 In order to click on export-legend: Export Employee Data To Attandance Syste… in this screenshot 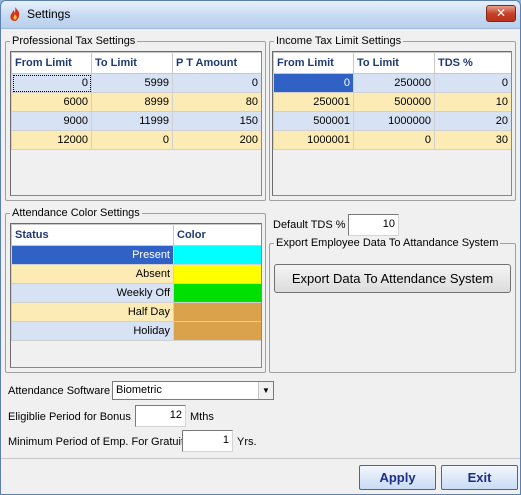, I will do `click(387, 243)`.